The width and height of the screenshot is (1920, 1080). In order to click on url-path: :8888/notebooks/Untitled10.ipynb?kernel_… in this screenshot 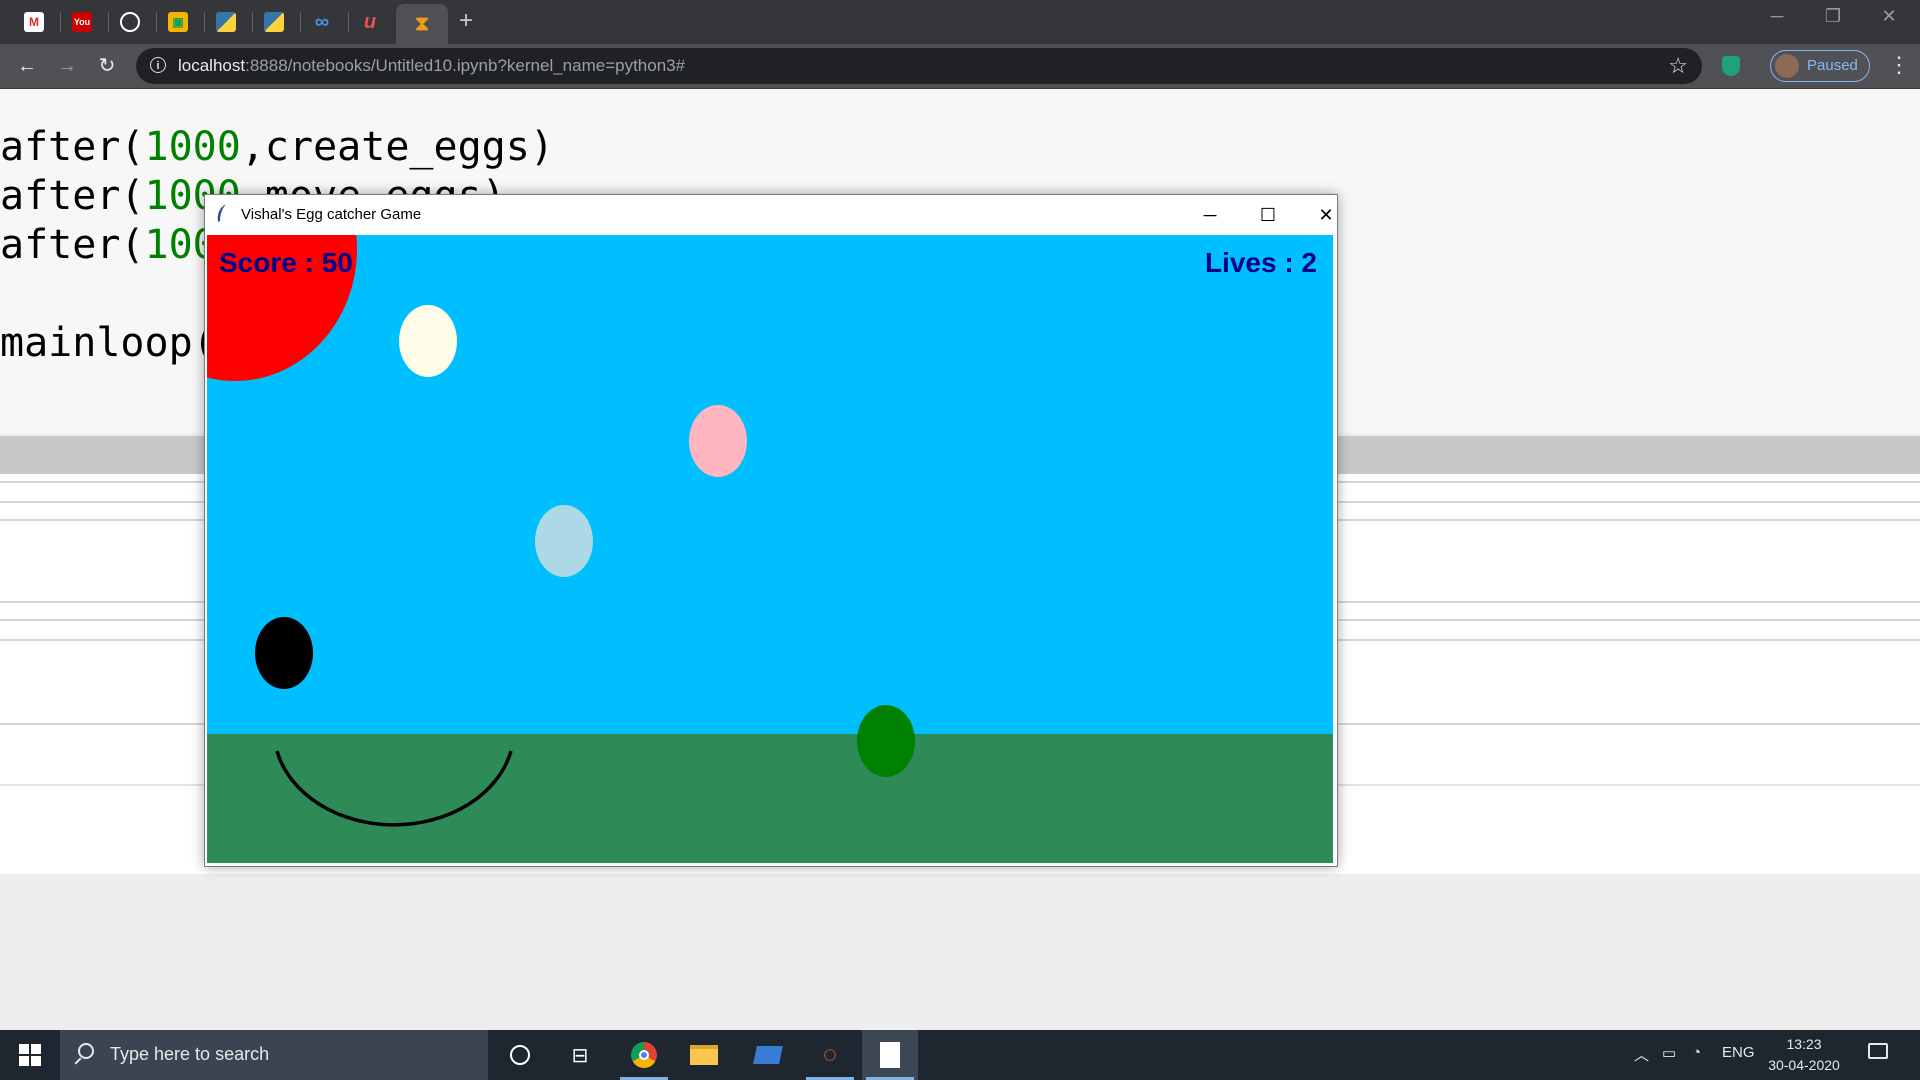, I will do `click(465, 65)`.